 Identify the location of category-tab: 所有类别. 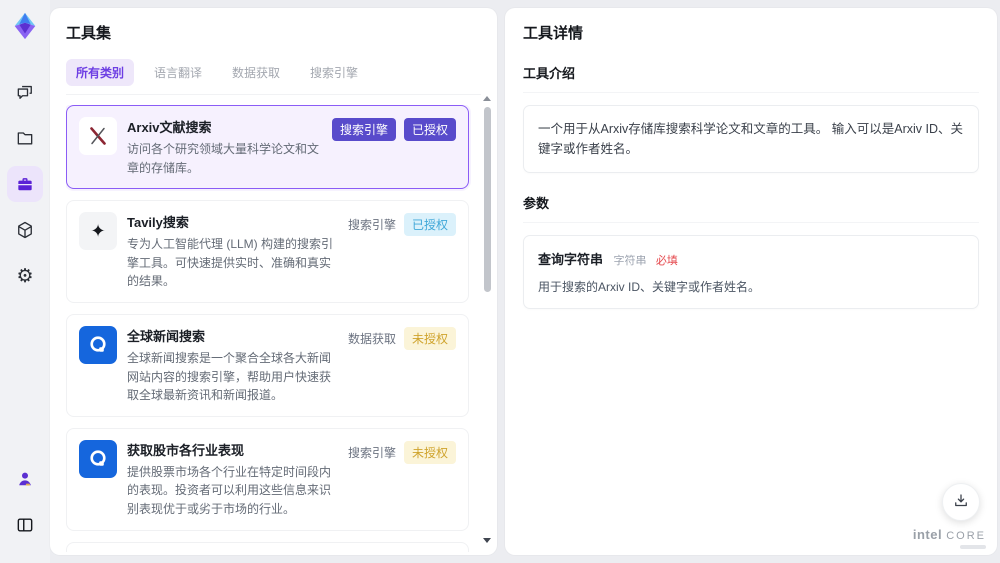
(100, 72).